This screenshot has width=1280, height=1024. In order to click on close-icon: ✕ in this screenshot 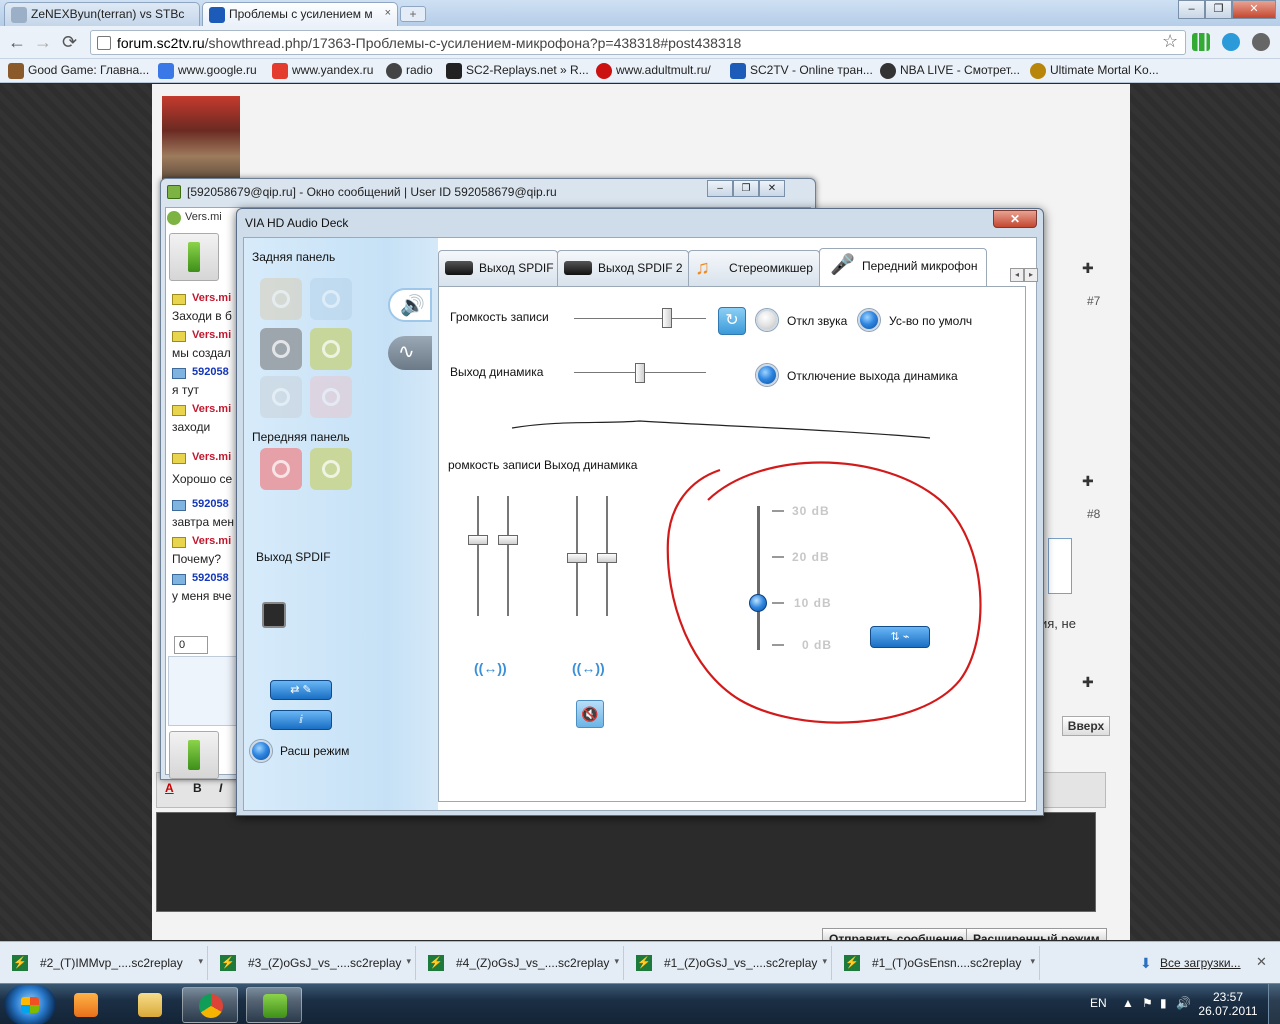, I will do `click(1261, 962)`.